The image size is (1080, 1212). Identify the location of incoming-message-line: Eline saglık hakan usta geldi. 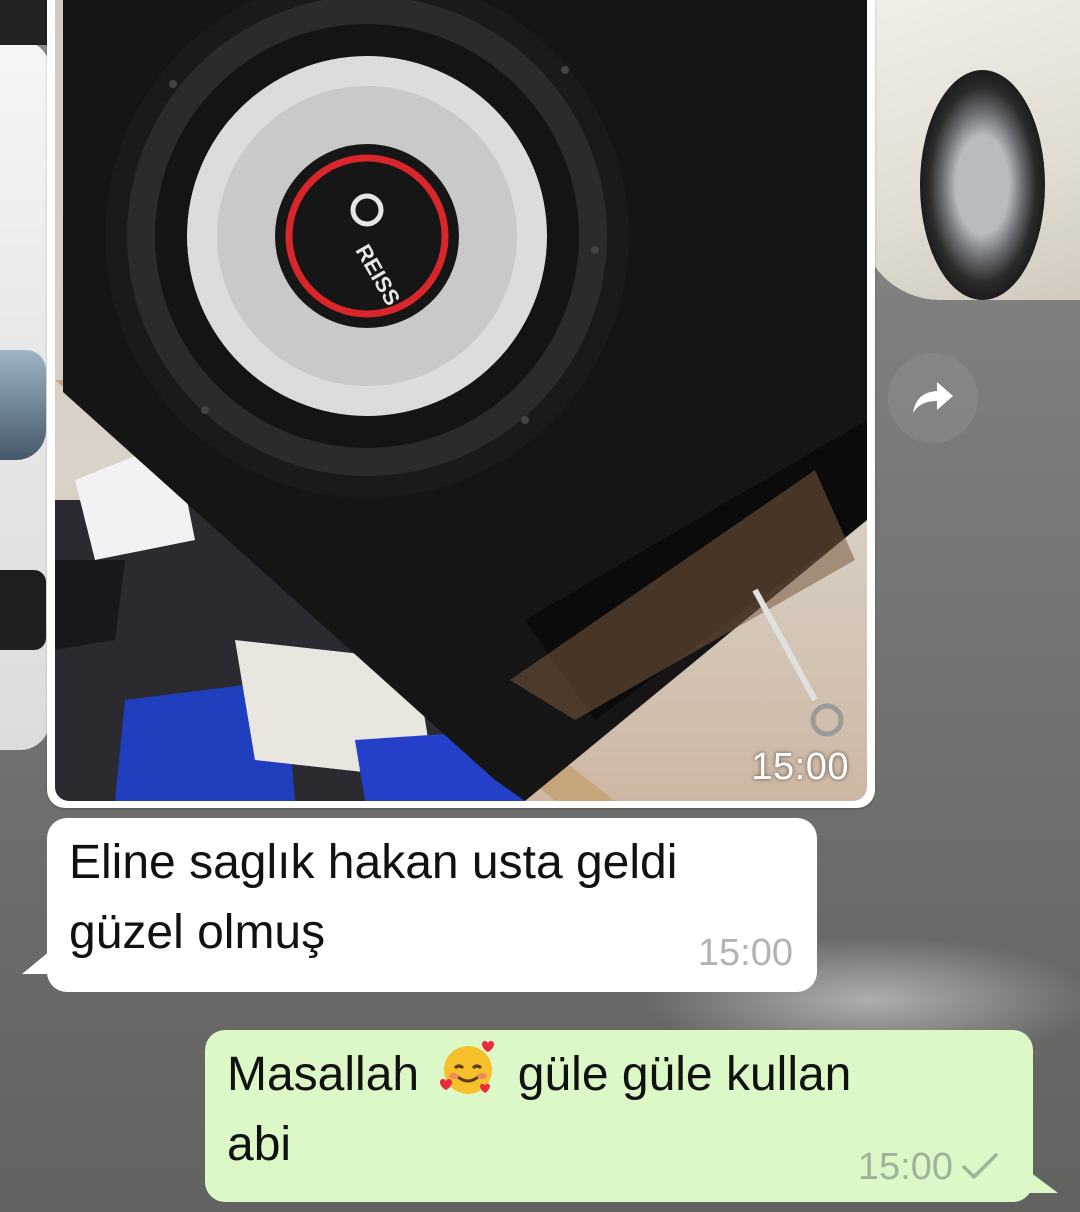
(373, 862).